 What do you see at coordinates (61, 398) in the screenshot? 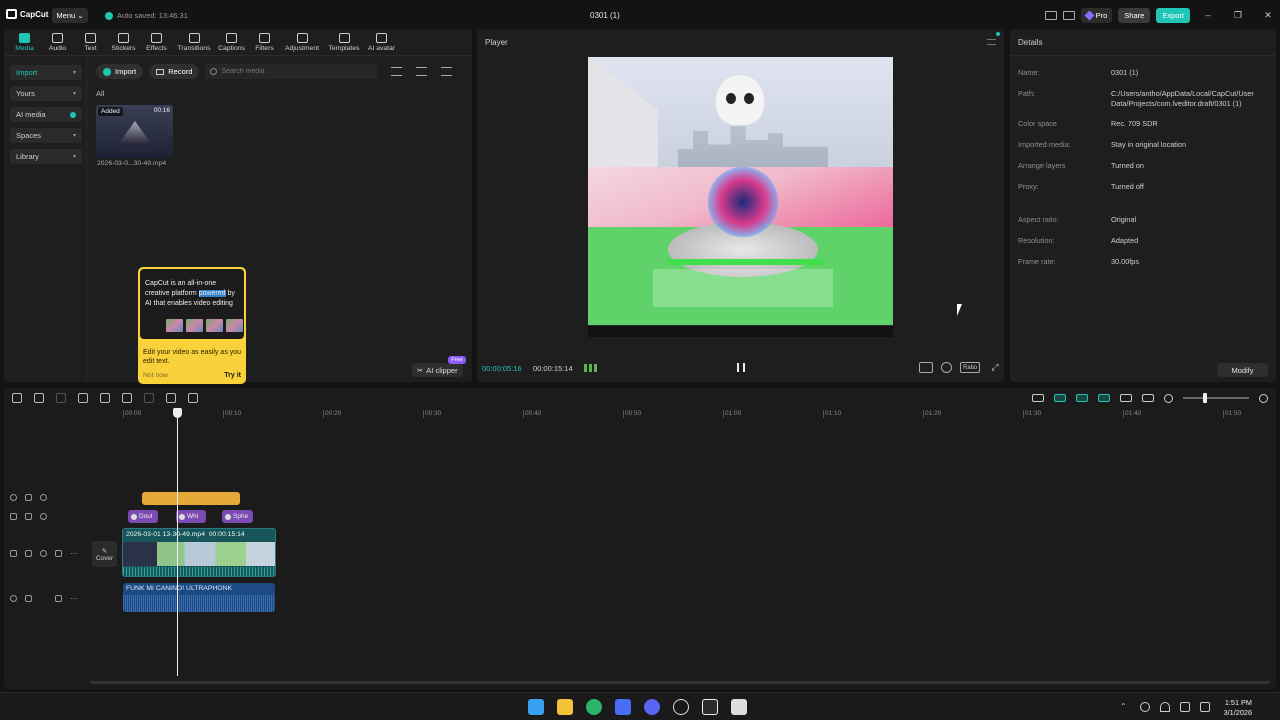
I see `redo-icon` at bounding box center [61, 398].